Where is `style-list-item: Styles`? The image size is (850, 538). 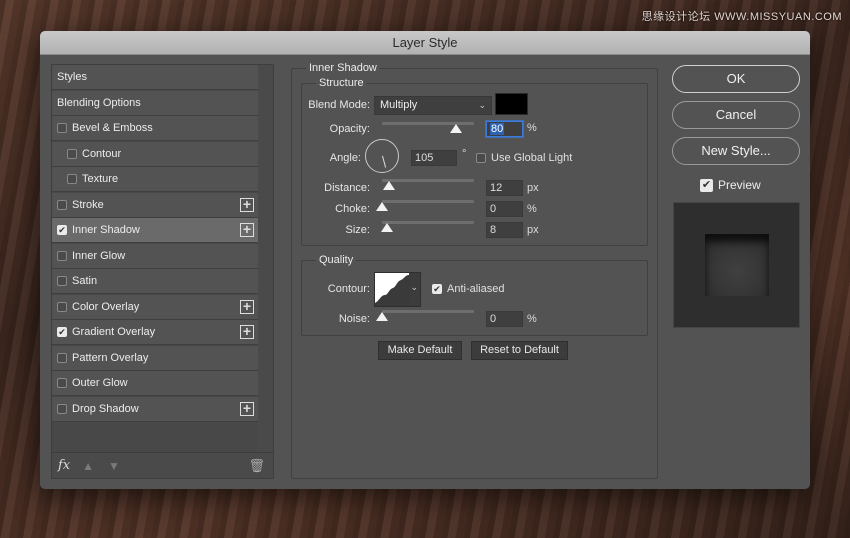 style-list-item: Styles is located at coordinates (155, 77).